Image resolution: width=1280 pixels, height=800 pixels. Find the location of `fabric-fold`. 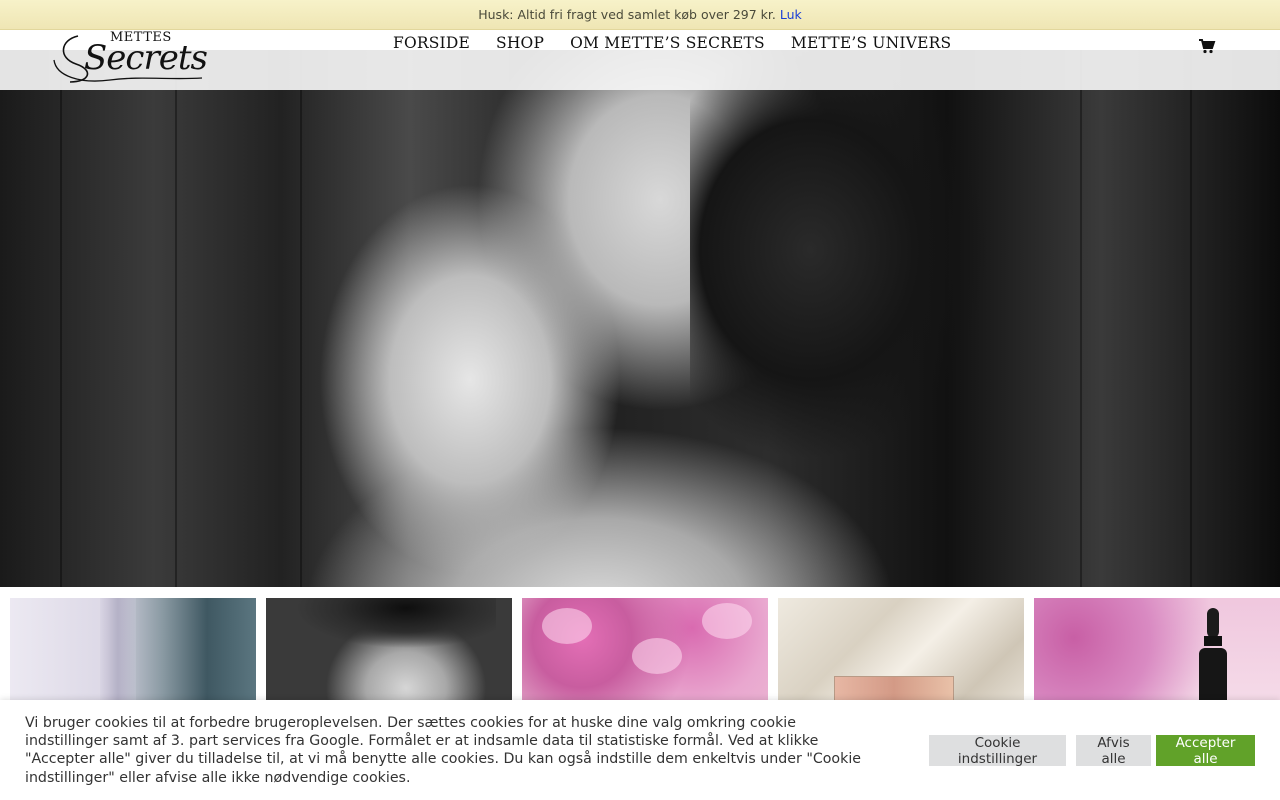

fabric-fold is located at coordinates (118, 653).